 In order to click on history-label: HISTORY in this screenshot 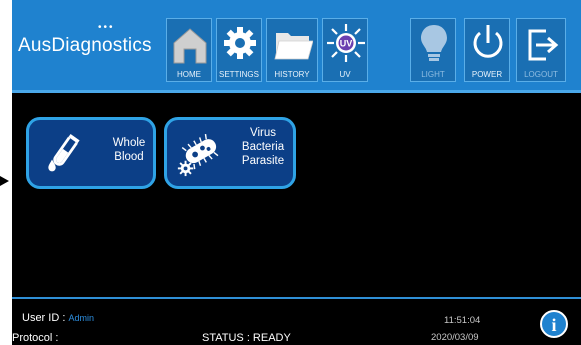, I will do `click(292, 74)`.